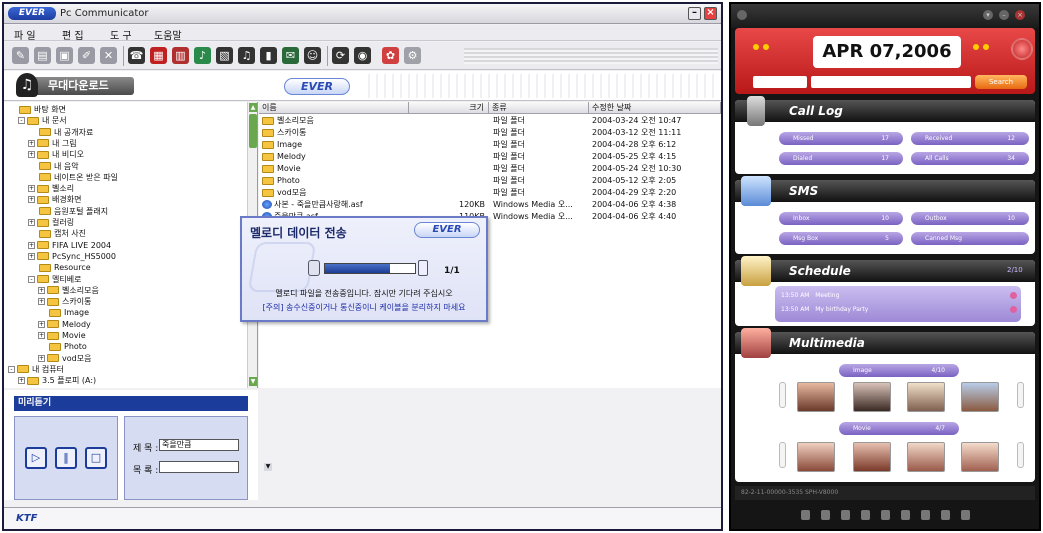 The image size is (1043, 533). I want to click on tree-item: 네이트온 받은 파일, so click(73, 177).